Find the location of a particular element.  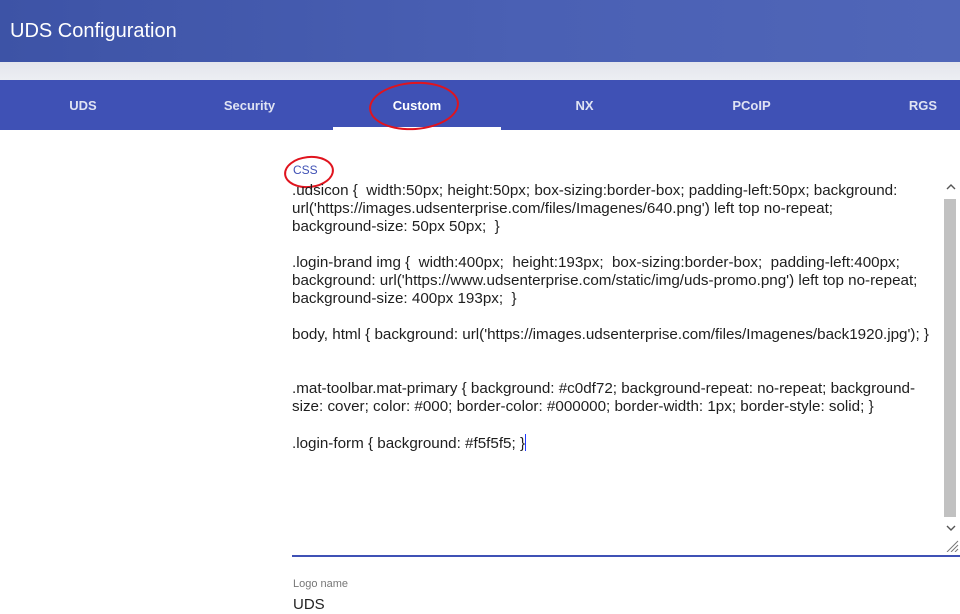

css-field-label: CSS is located at coordinates (305, 170).